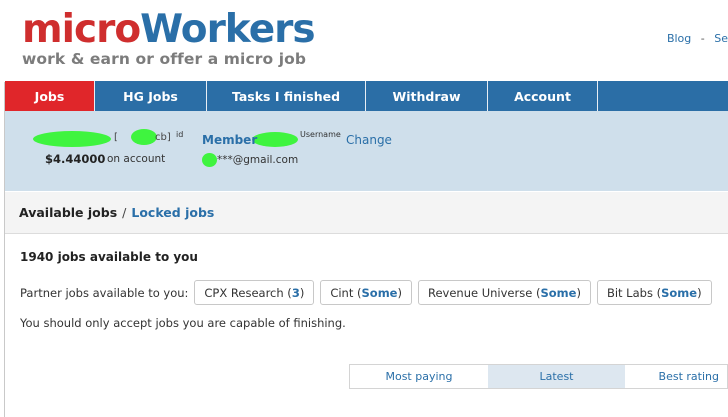  I want to click on user-id-suffix: cb], so click(163, 137).